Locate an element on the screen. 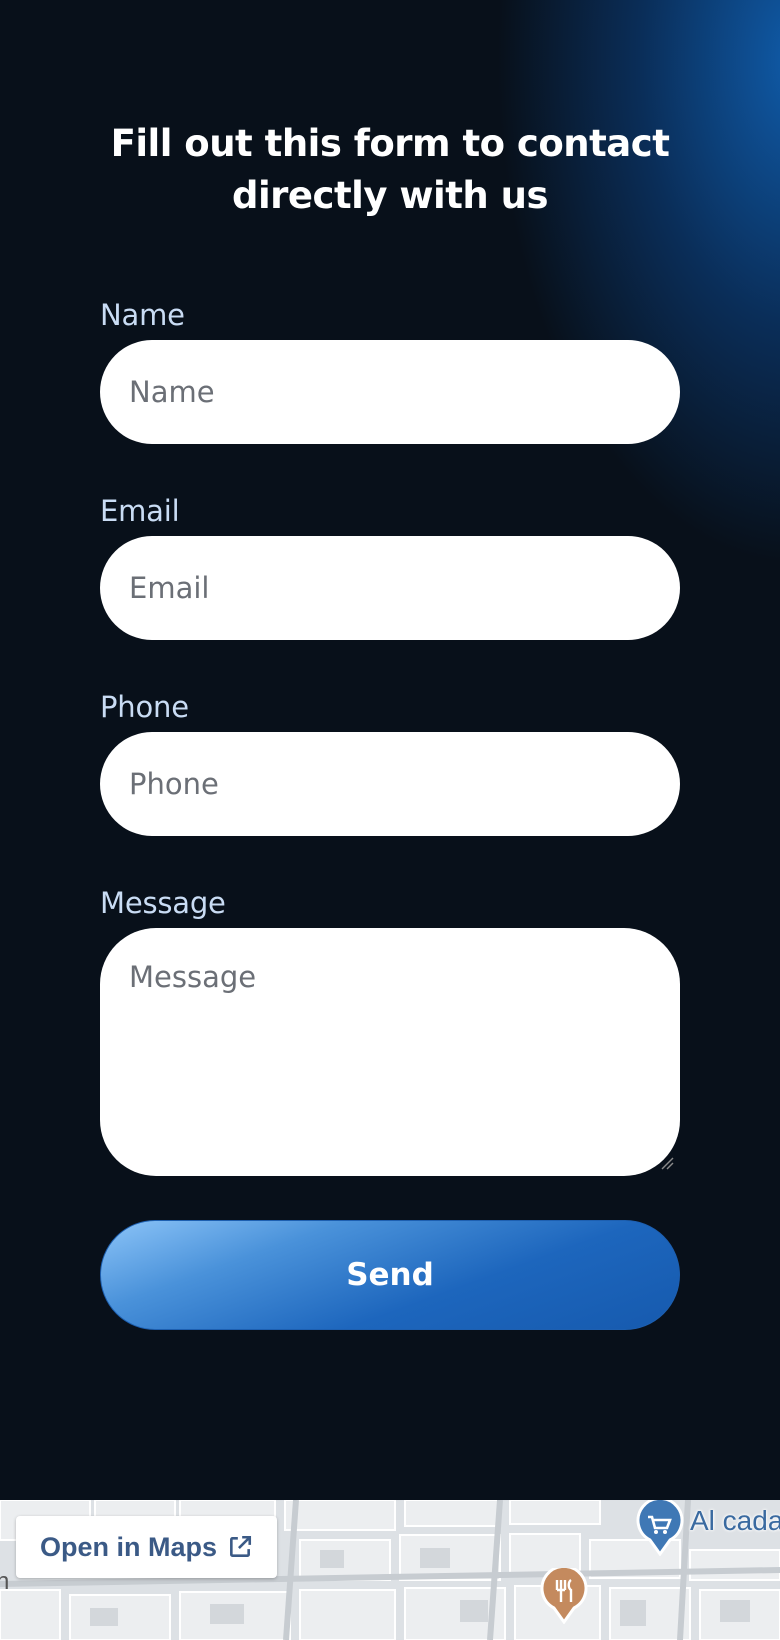  message-label: Message is located at coordinates (163, 903).